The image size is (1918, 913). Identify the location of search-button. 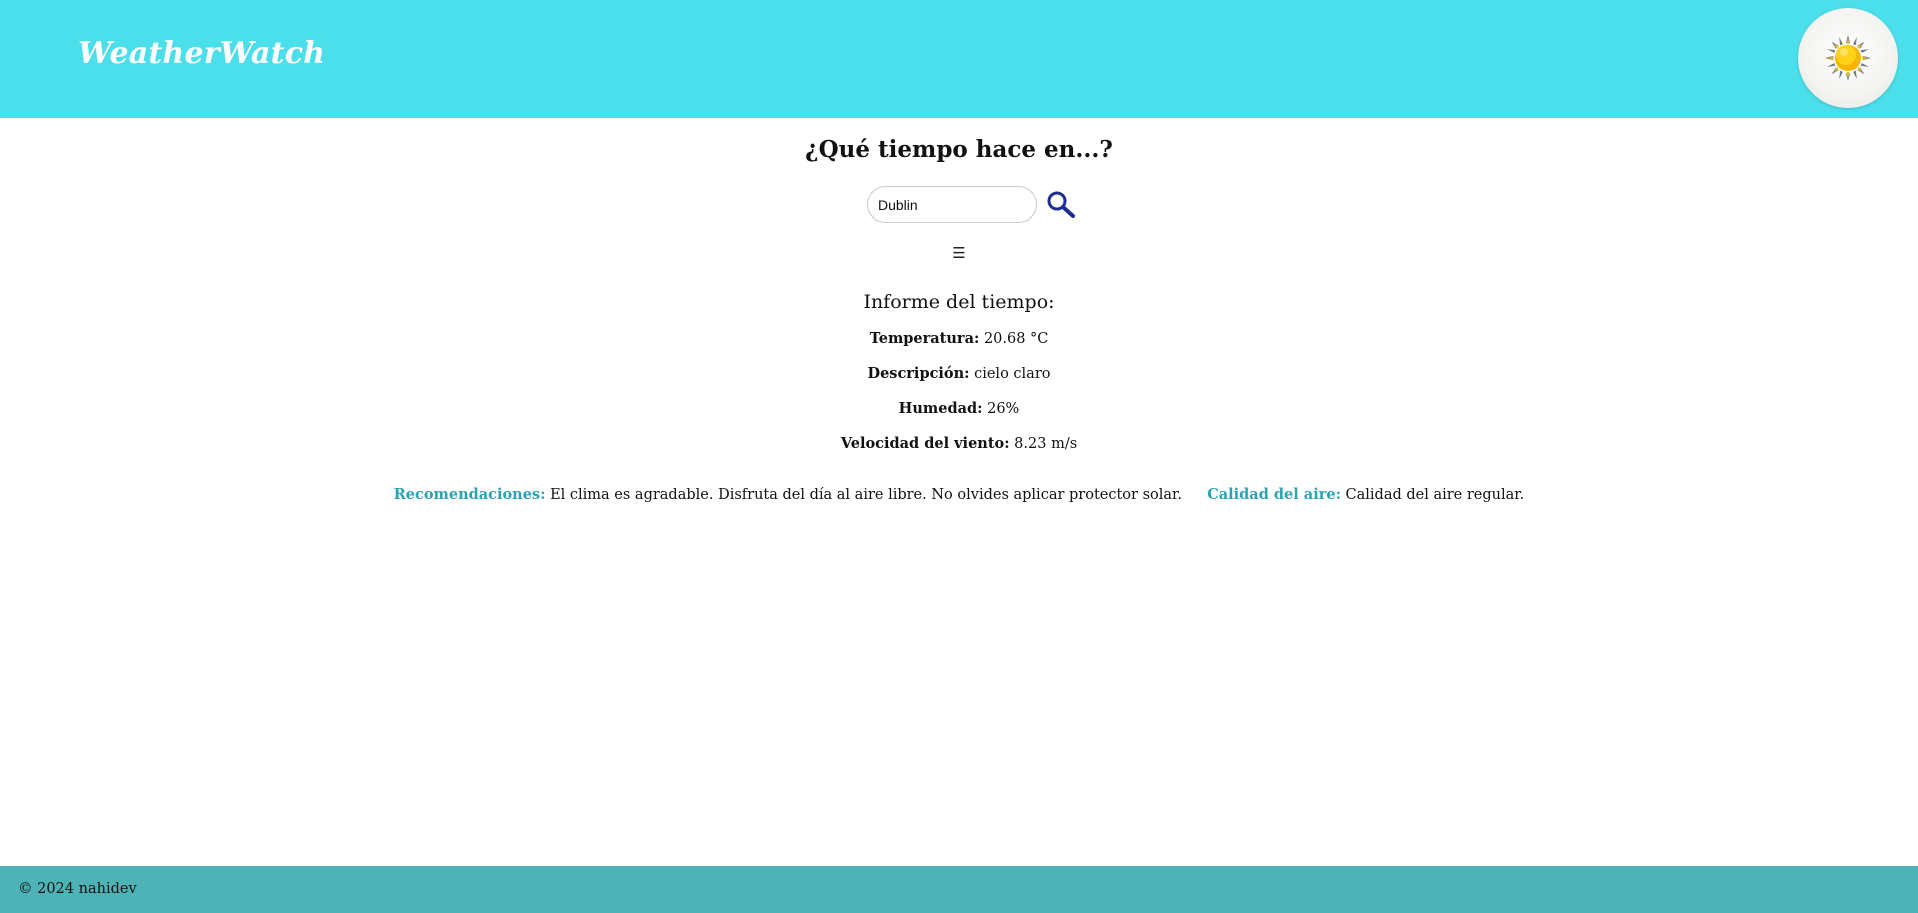
(1061, 206).